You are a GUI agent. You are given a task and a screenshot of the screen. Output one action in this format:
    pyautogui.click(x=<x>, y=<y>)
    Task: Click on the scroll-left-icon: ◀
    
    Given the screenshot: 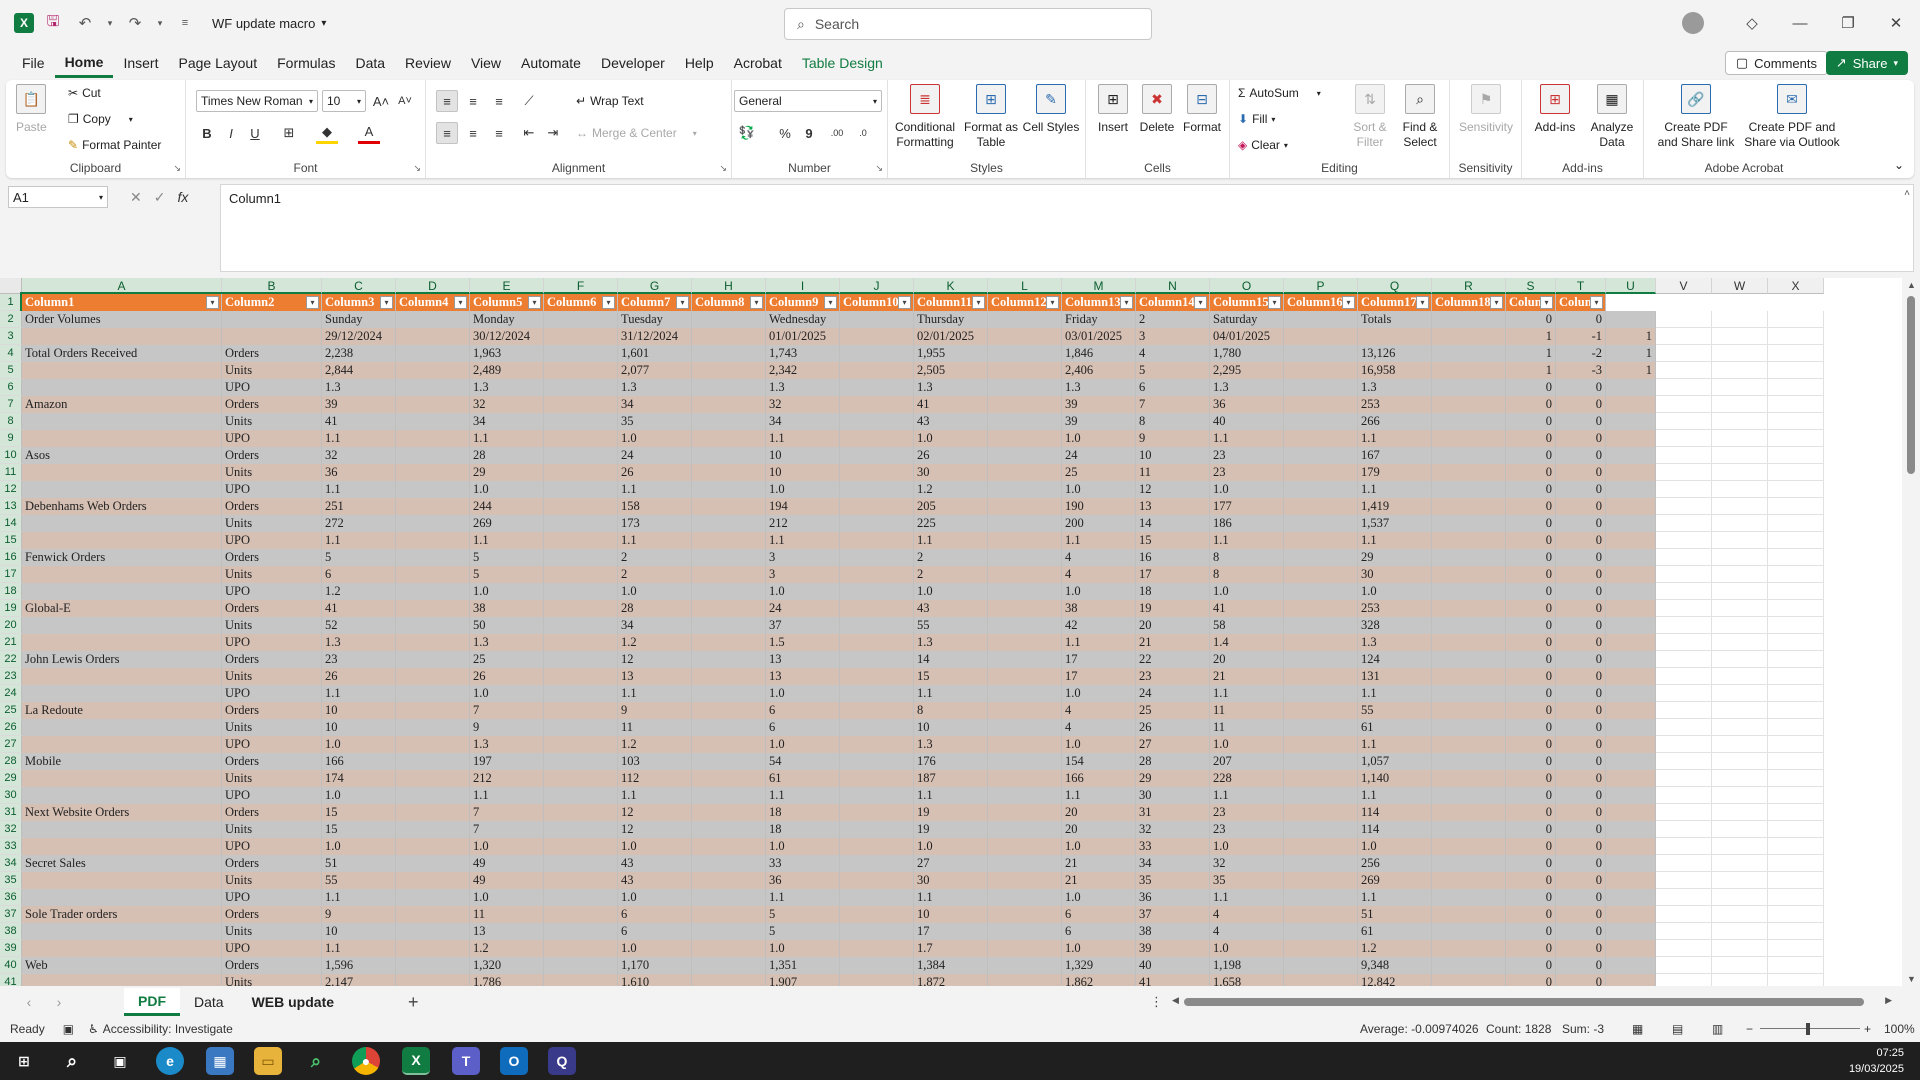 What is the action you would take?
    pyautogui.click(x=1175, y=1000)
    